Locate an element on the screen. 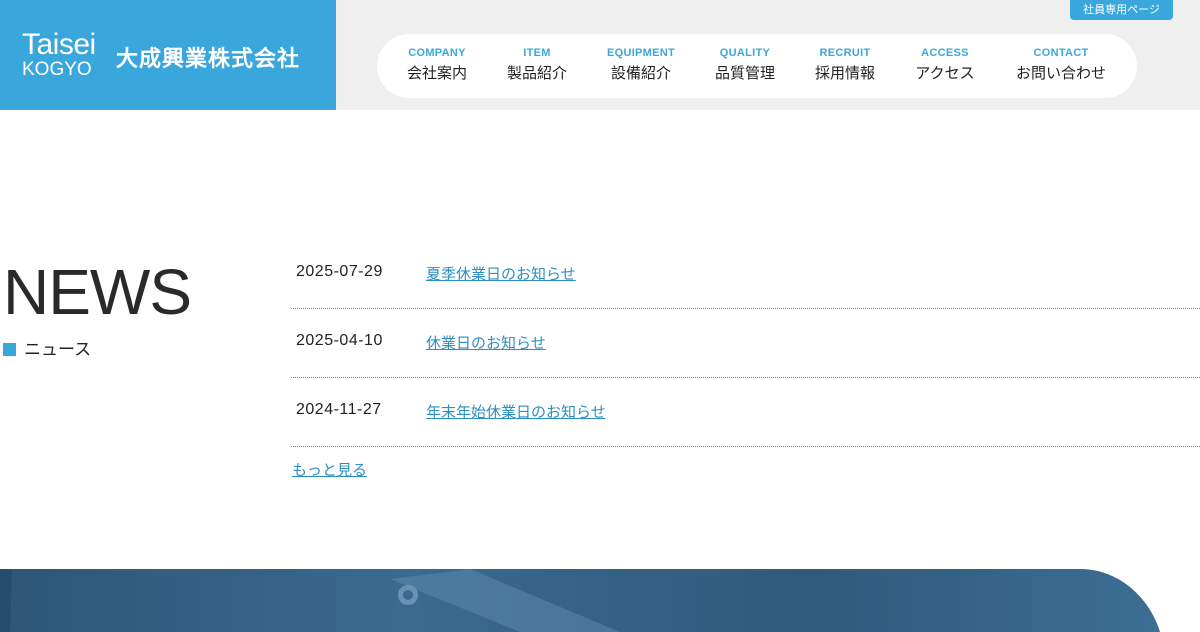  square-bullet-icon is located at coordinates (9, 349).